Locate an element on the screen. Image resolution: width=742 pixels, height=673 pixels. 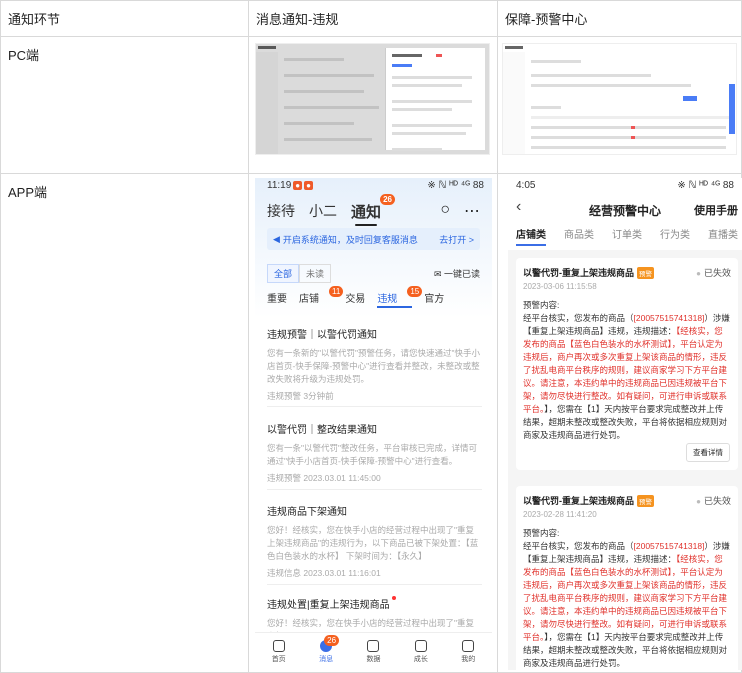
top-nav: 接待 小二 通知 26 ○ ⋯ is located at coordinates (373, 209).